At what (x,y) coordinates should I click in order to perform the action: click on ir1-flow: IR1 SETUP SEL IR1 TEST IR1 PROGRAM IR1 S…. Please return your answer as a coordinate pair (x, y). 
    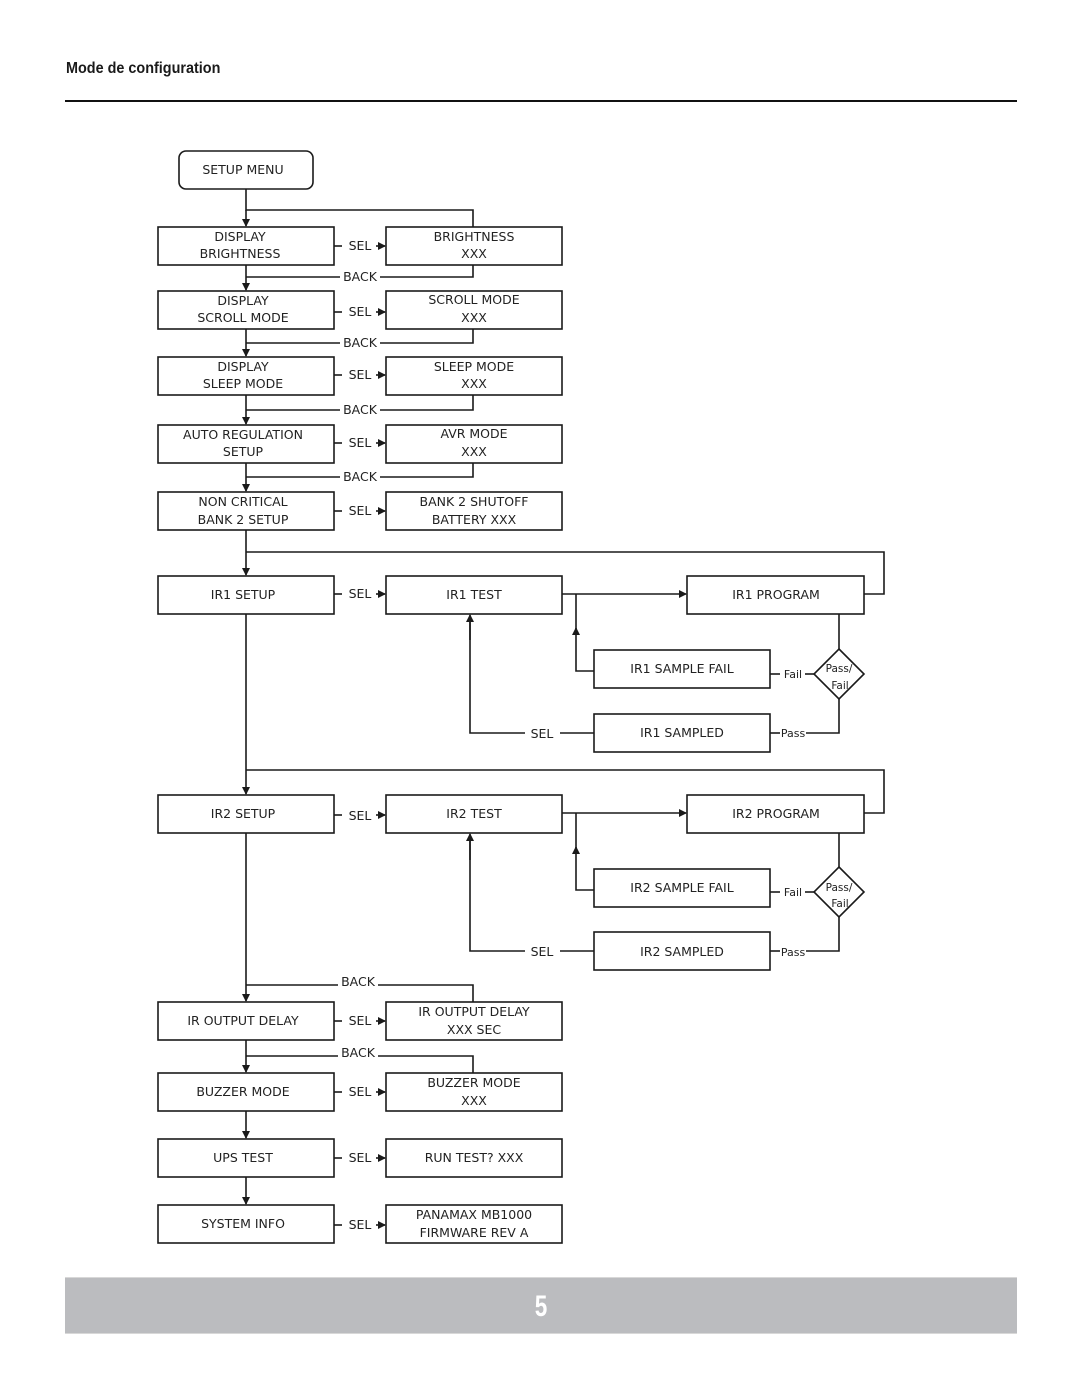
    Looking at the image, I should click on (511, 664).